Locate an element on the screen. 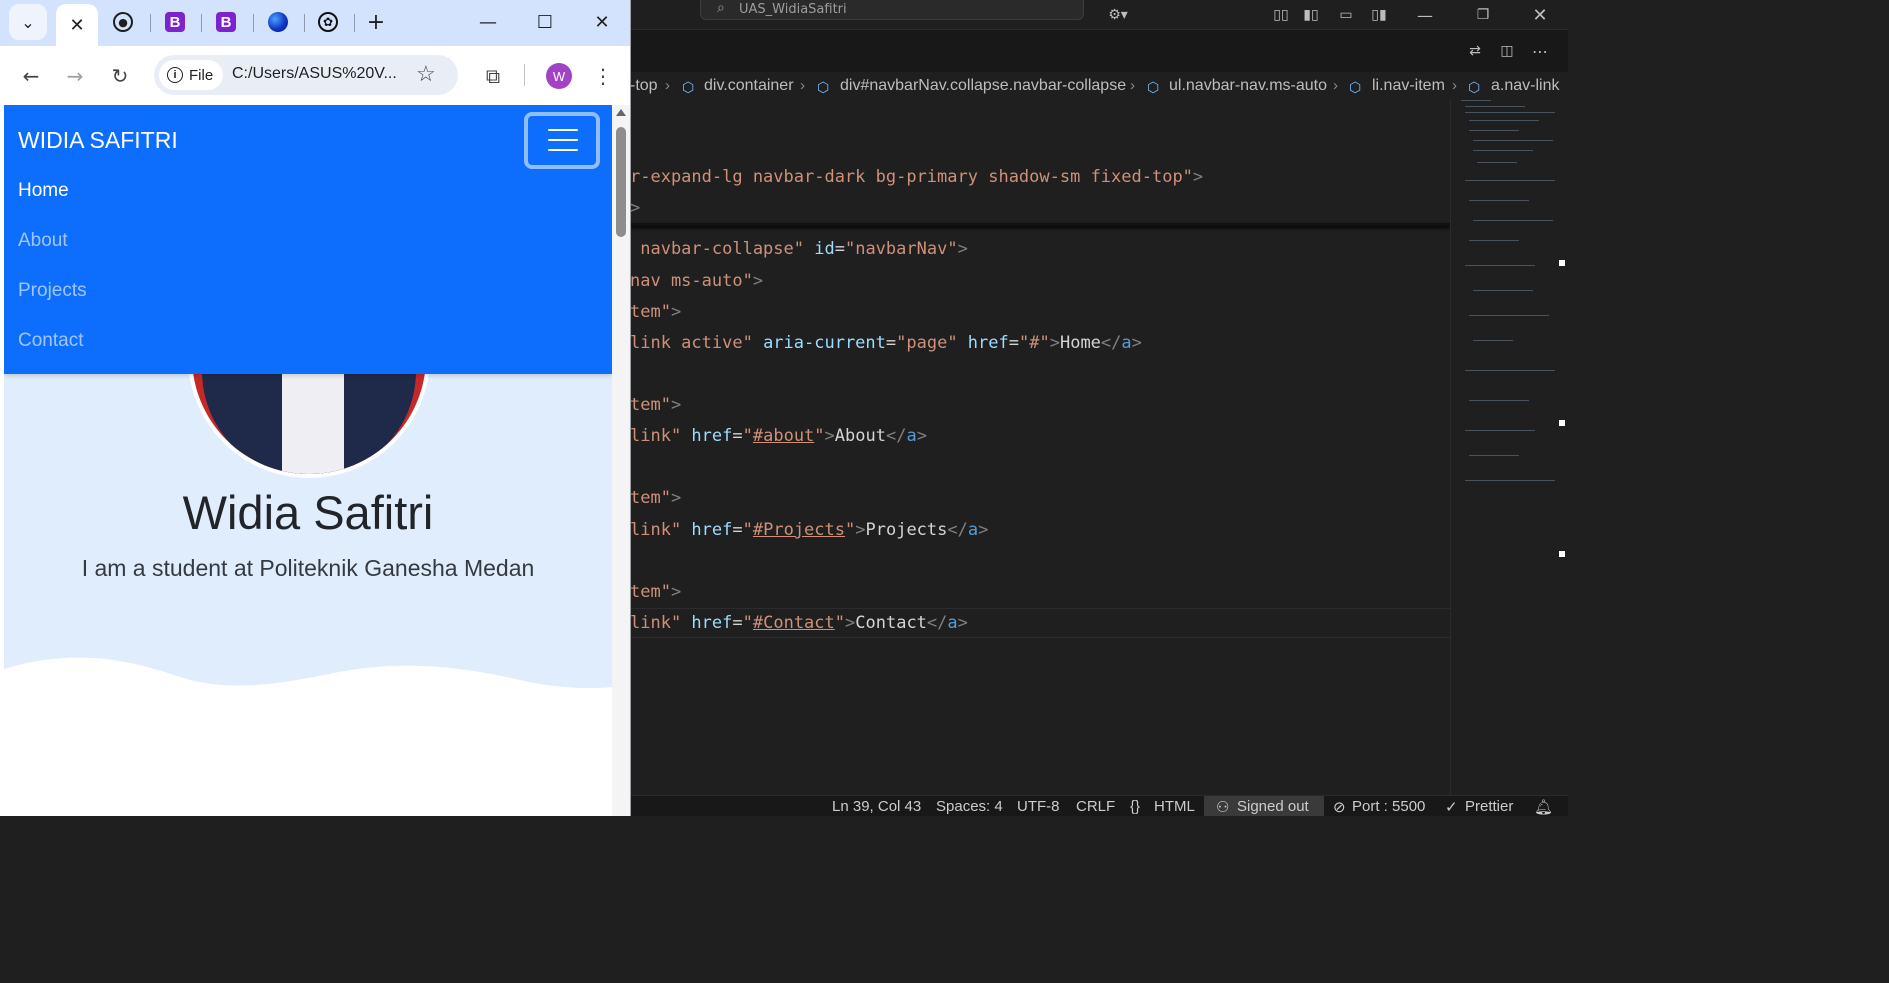 This screenshot has height=983, width=1889. tab-site is located at coordinates (278, 22).